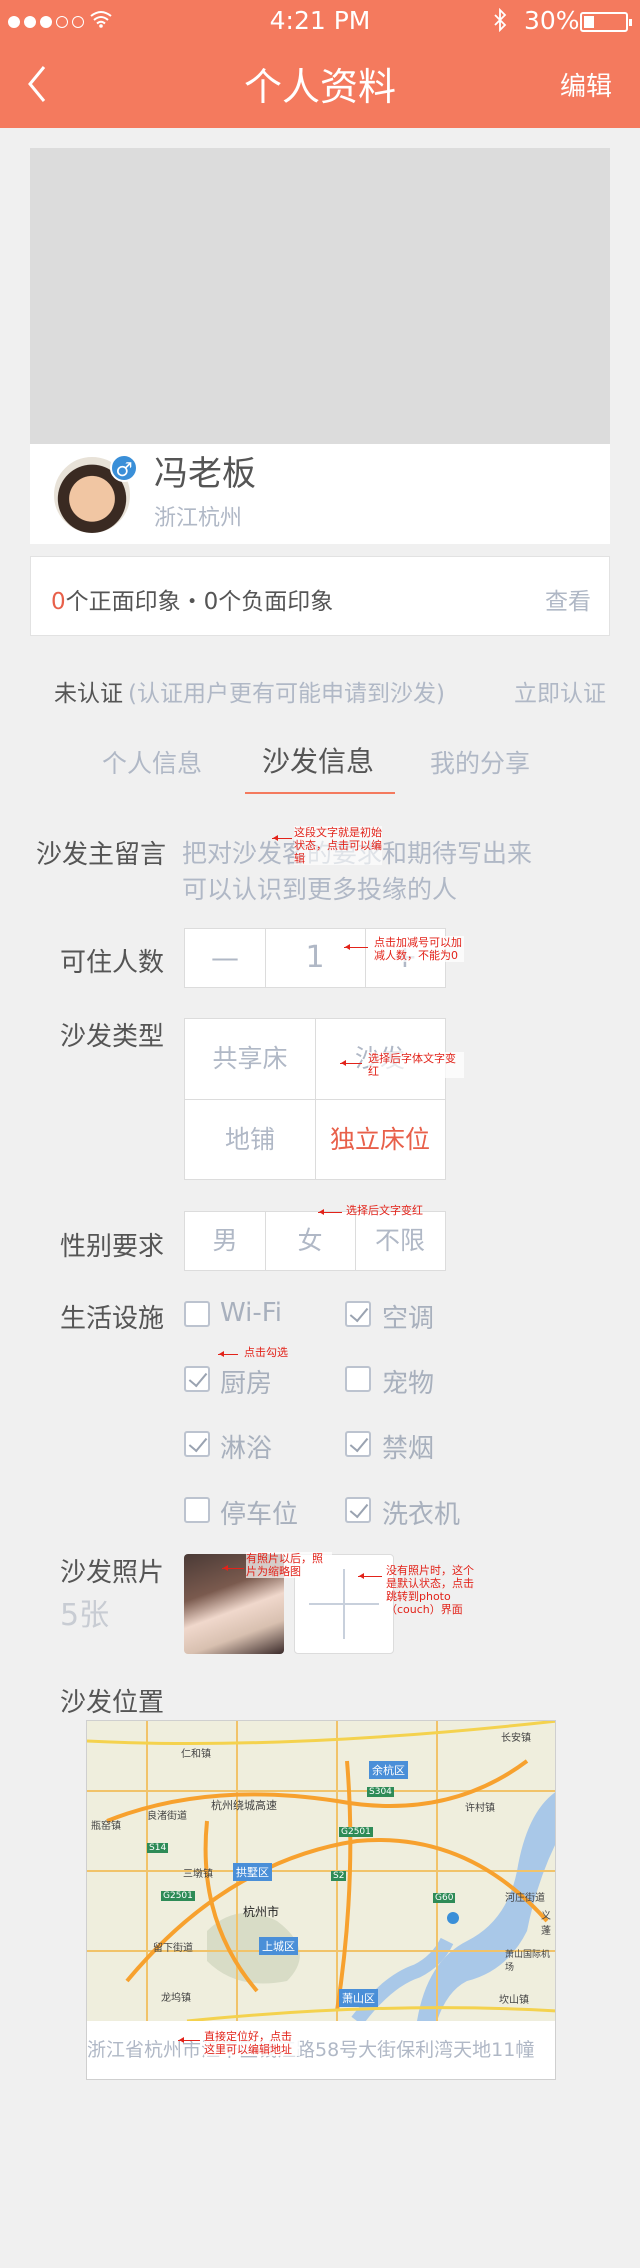 This screenshot has width=640, height=2268. I want to click on battery-percent: 30%, so click(552, 20).